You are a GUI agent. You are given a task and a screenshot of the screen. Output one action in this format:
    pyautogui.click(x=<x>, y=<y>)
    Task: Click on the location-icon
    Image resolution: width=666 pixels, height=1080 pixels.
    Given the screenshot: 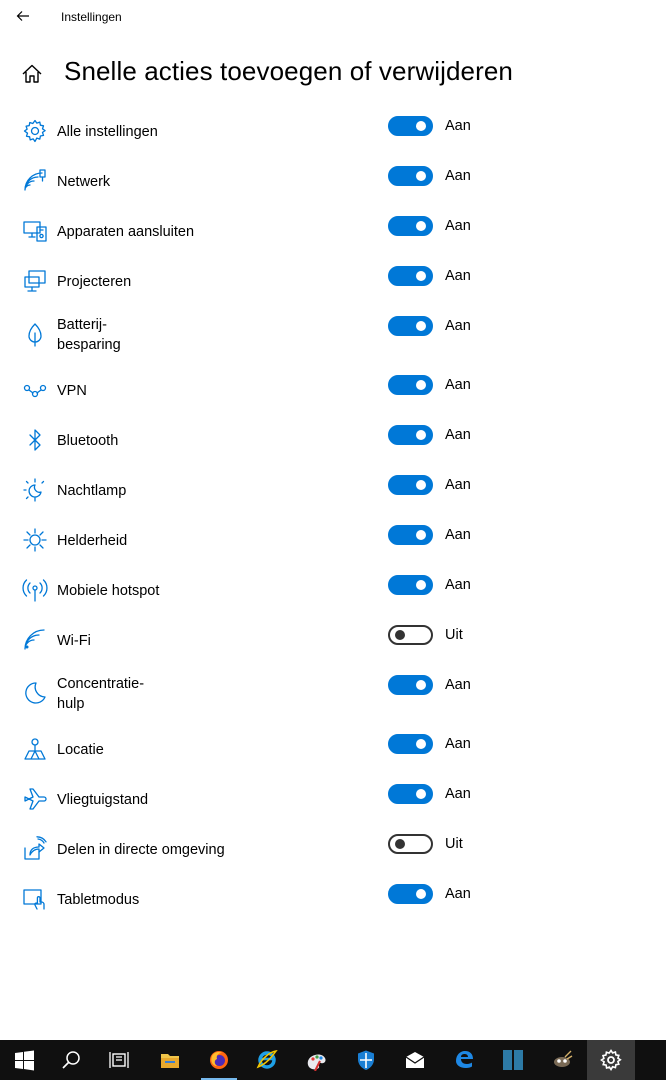 What is the action you would take?
    pyautogui.click(x=35, y=749)
    